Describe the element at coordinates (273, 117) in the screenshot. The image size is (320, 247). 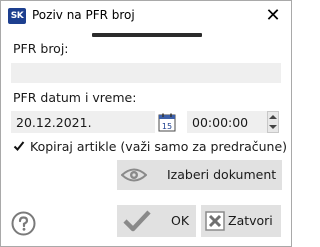
I see `spin-up-icon` at that location.